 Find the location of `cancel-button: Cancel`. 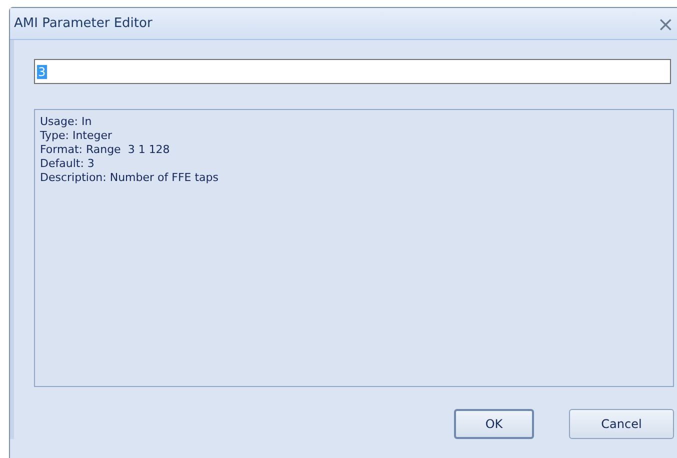

cancel-button: Cancel is located at coordinates (621, 424).